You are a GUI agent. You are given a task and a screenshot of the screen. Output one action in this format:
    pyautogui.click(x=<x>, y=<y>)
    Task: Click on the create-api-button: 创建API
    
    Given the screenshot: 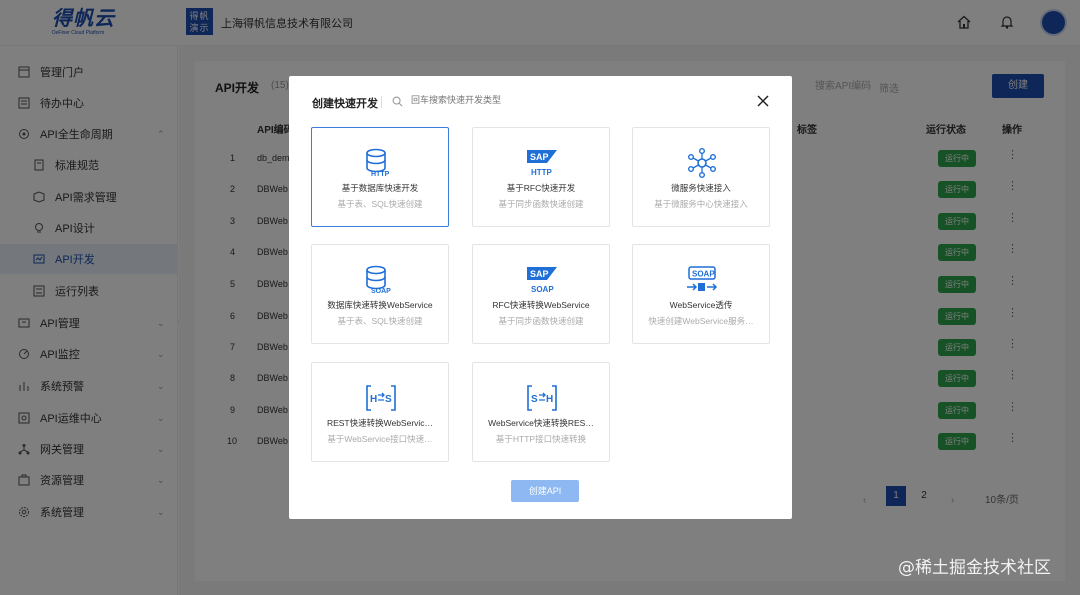 What is the action you would take?
    pyautogui.click(x=545, y=491)
    